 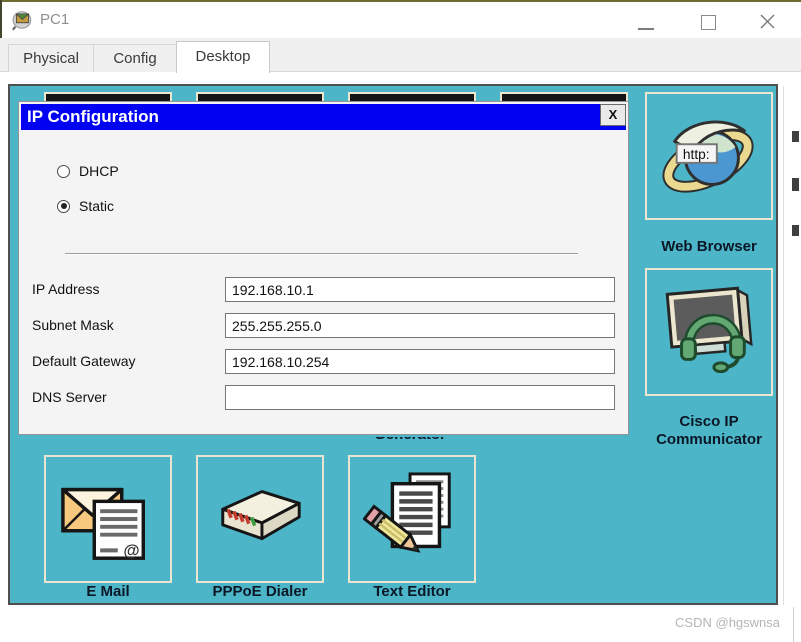 I want to click on dialer-device-icon, so click(x=261, y=515).